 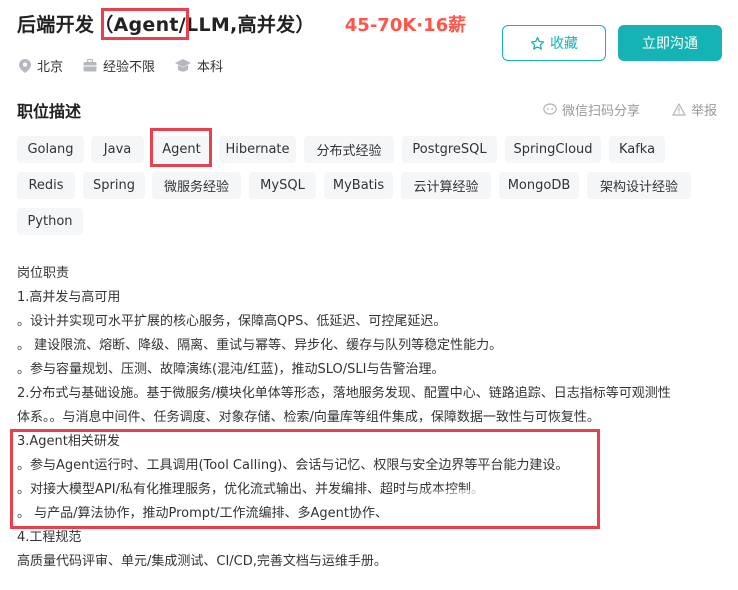 I want to click on skill-tag: 架构设计经验, so click(x=639, y=185).